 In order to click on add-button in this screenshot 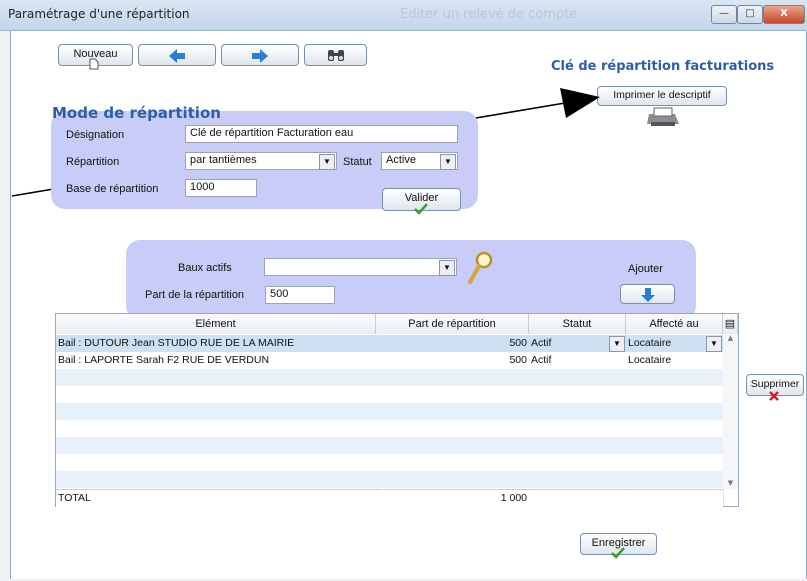, I will do `click(647, 294)`.